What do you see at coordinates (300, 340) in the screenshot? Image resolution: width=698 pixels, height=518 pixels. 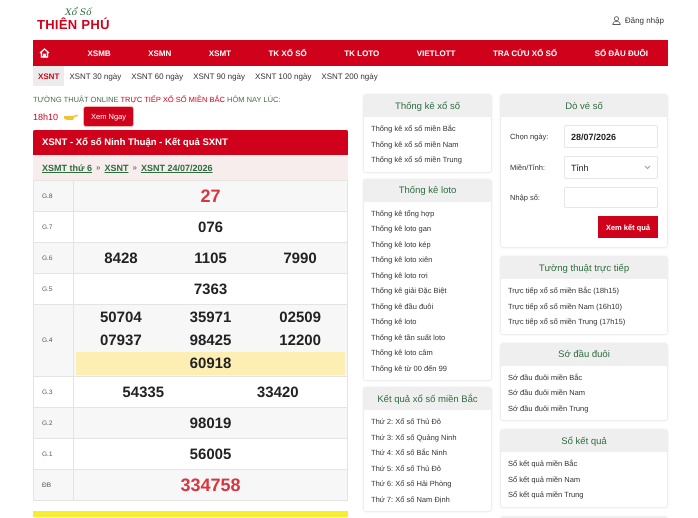 I see `prize-number: 12200` at bounding box center [300, 340].